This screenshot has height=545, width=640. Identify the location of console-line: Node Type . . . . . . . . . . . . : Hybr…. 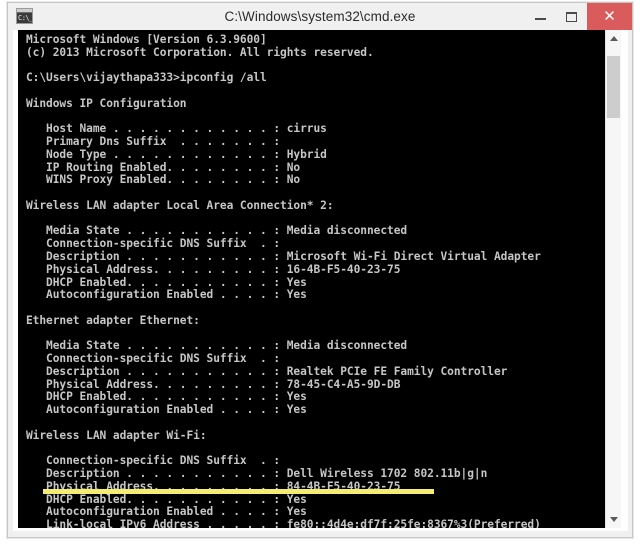
(176, 154).